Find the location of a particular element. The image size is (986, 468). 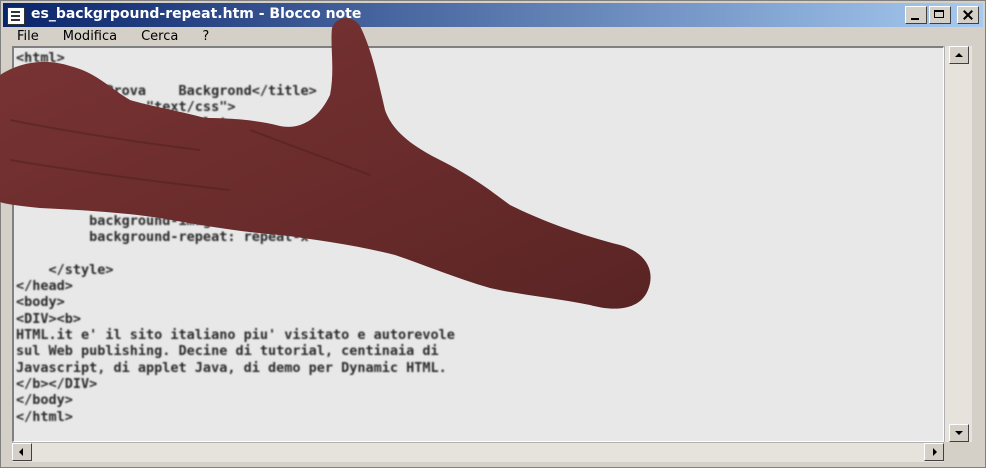

code-line: <html> is located at coordinates (40, 58).